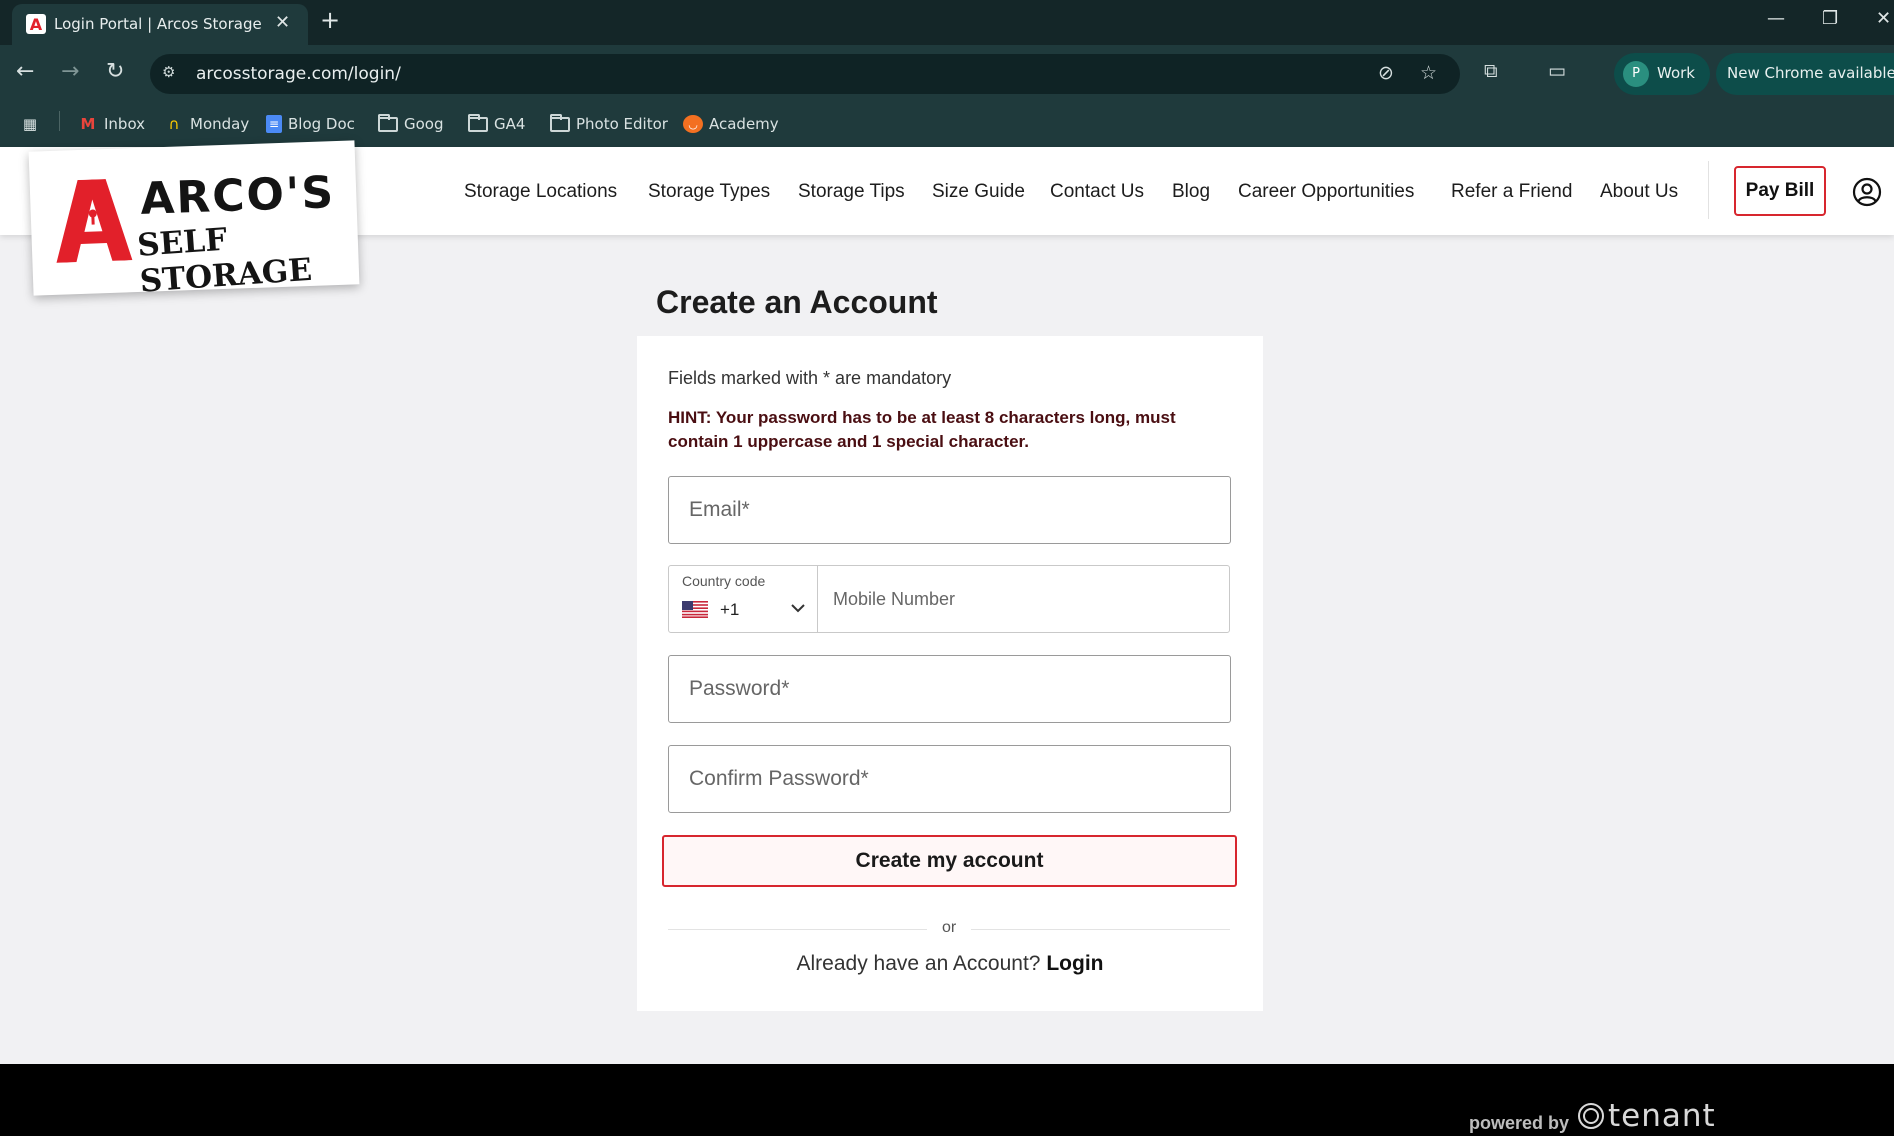  Describe the element at coordinates (851, 192) in the screenshot. I see `nav-storage-tips: Storage Tips` at that location.